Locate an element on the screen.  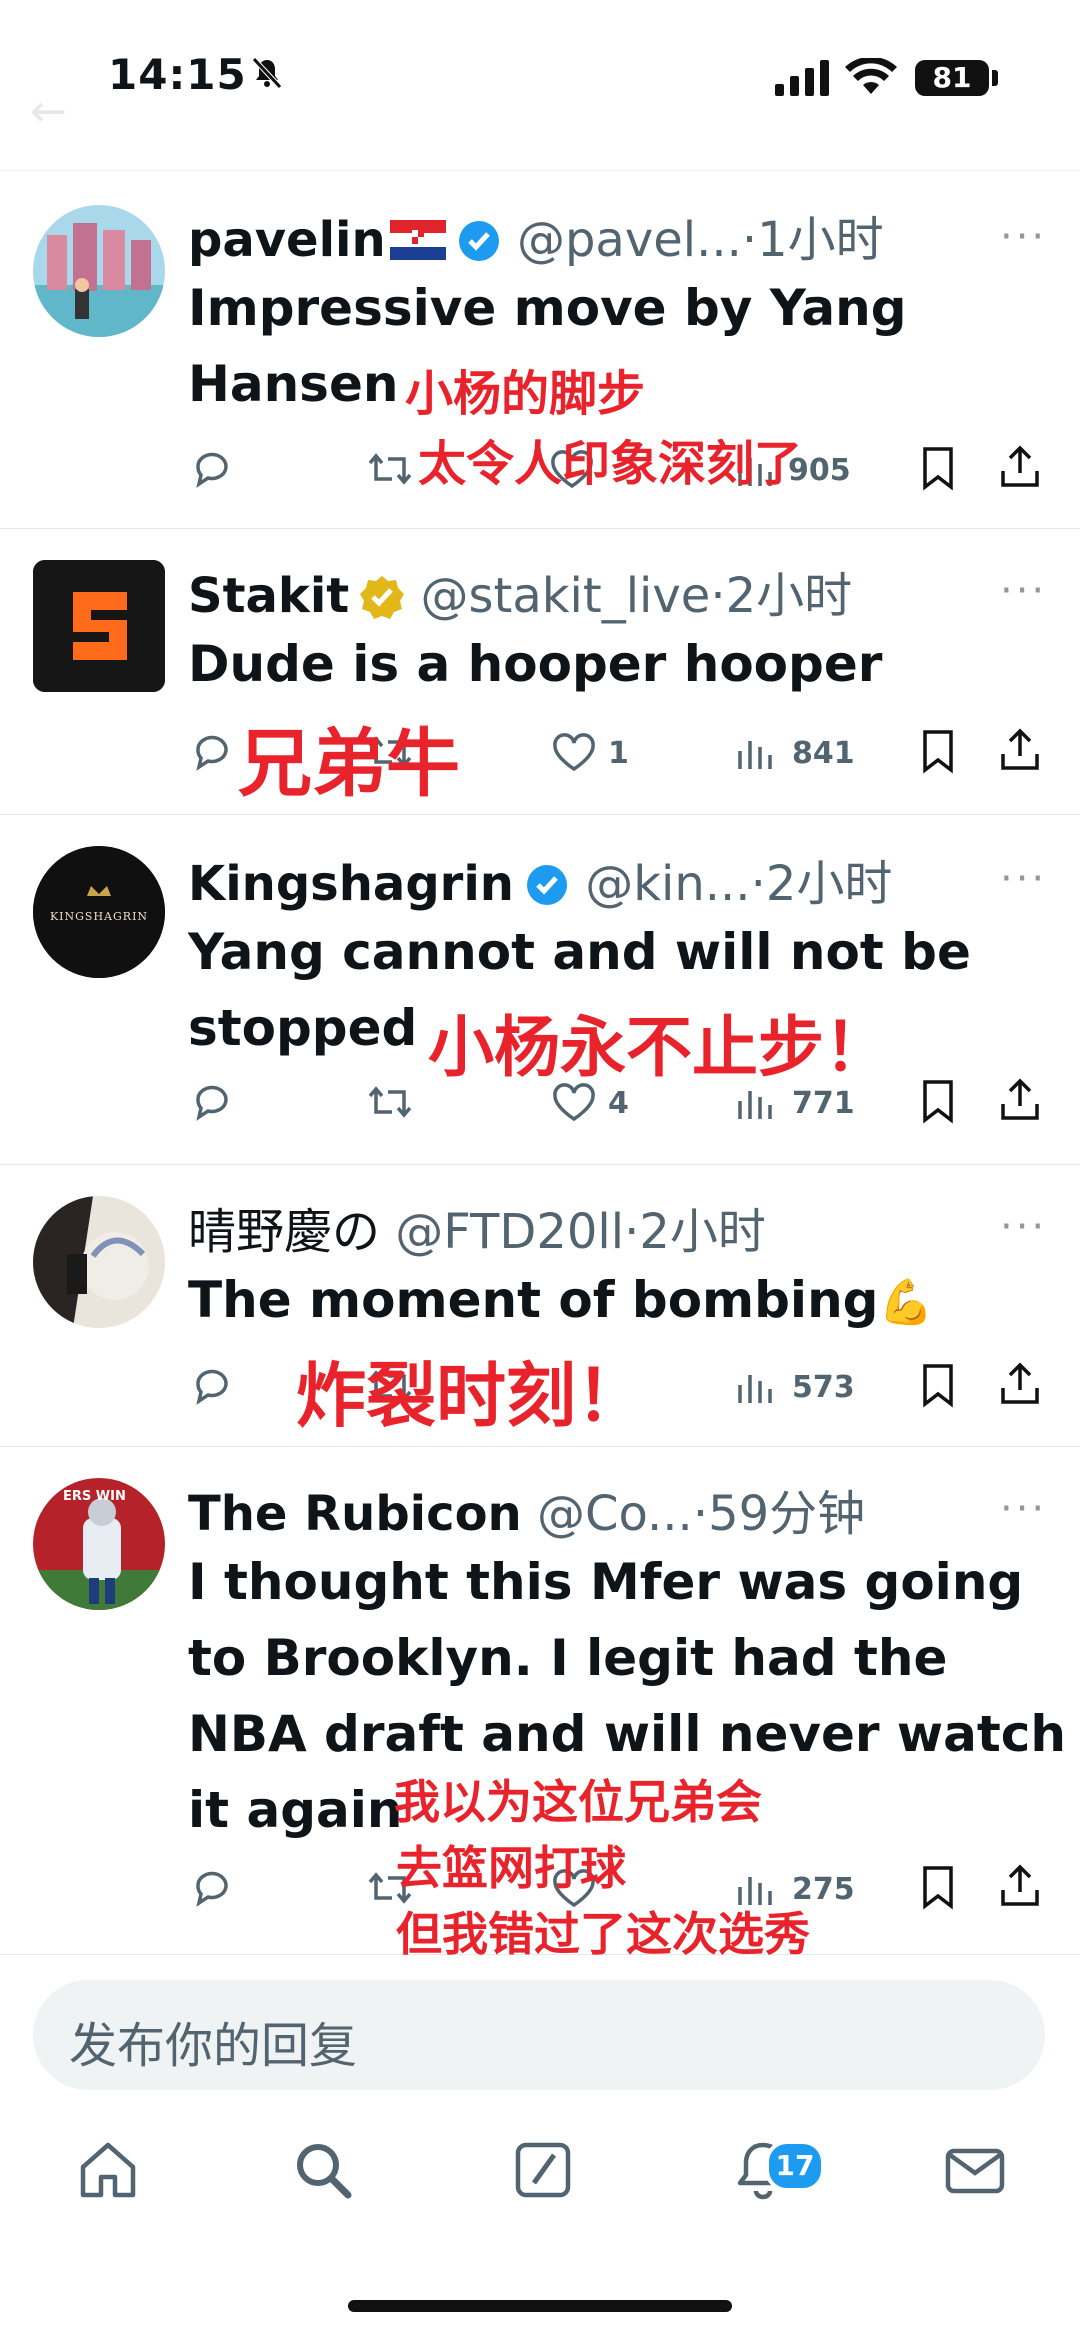
tweet-header: Stakit @stakit_live·2小时 is located at coordinates (520, 591).